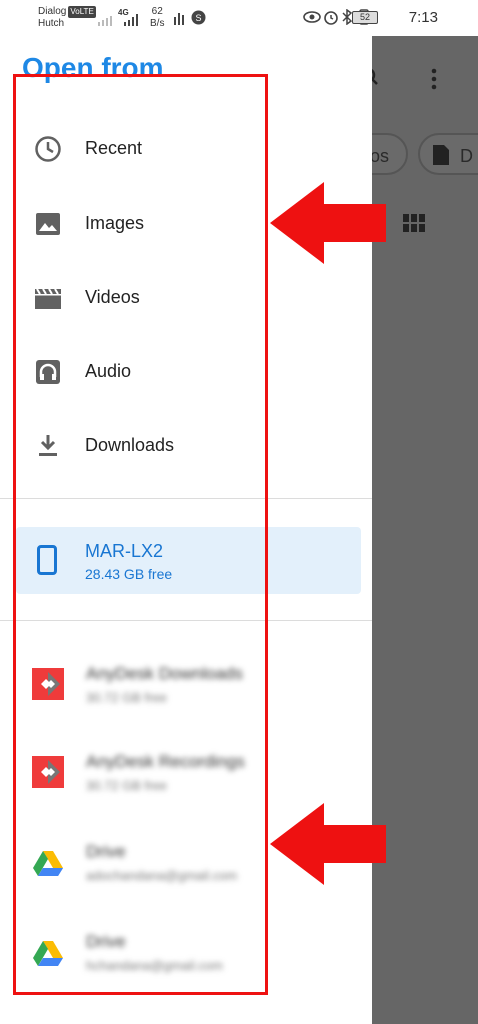 The image size is (478, 1024). I want to click on search-icon, so click(375, 76).